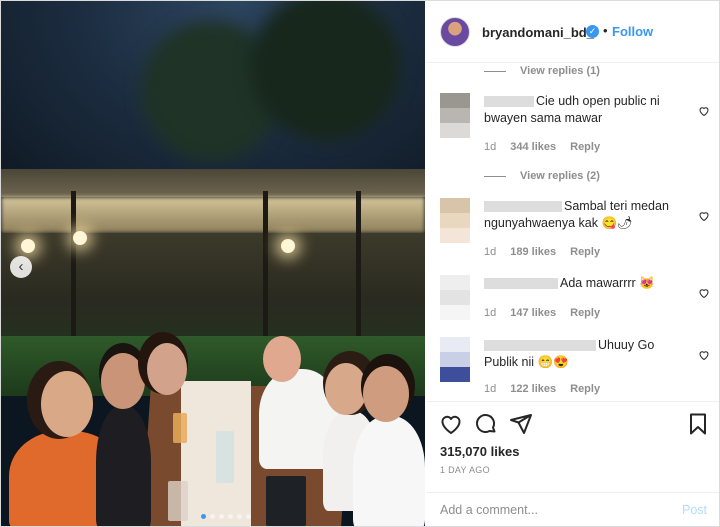 Image resolution: width=720 pixels, height=527 pixels. I want to click on comment-text: Uhuuy Go Publik nii 😁😍, so click(582, 354).